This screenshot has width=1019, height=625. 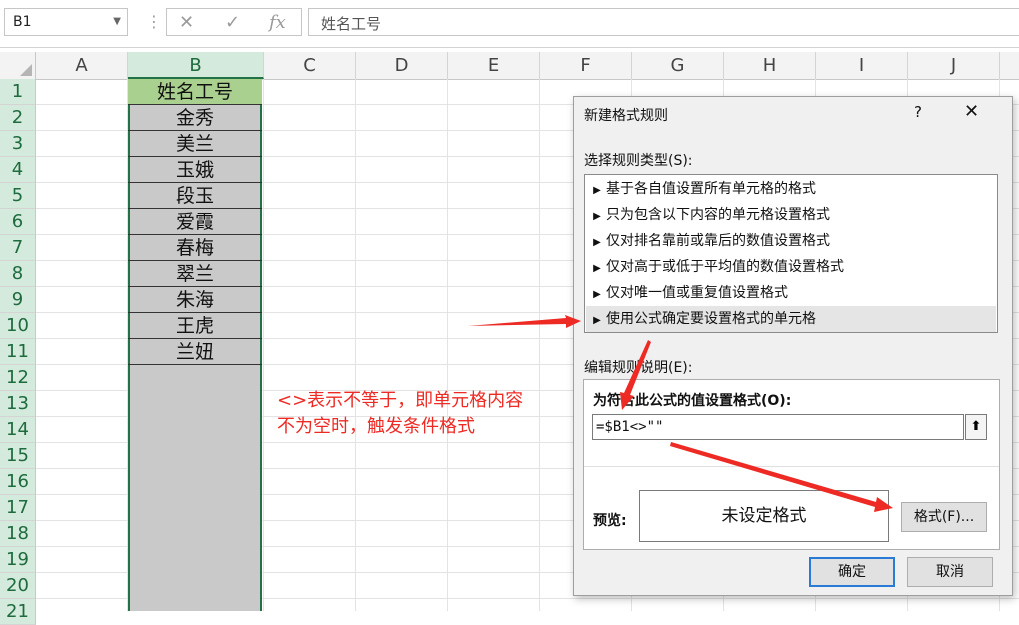 I want to click on name-box-value: B1, so click(x=22, y=22).